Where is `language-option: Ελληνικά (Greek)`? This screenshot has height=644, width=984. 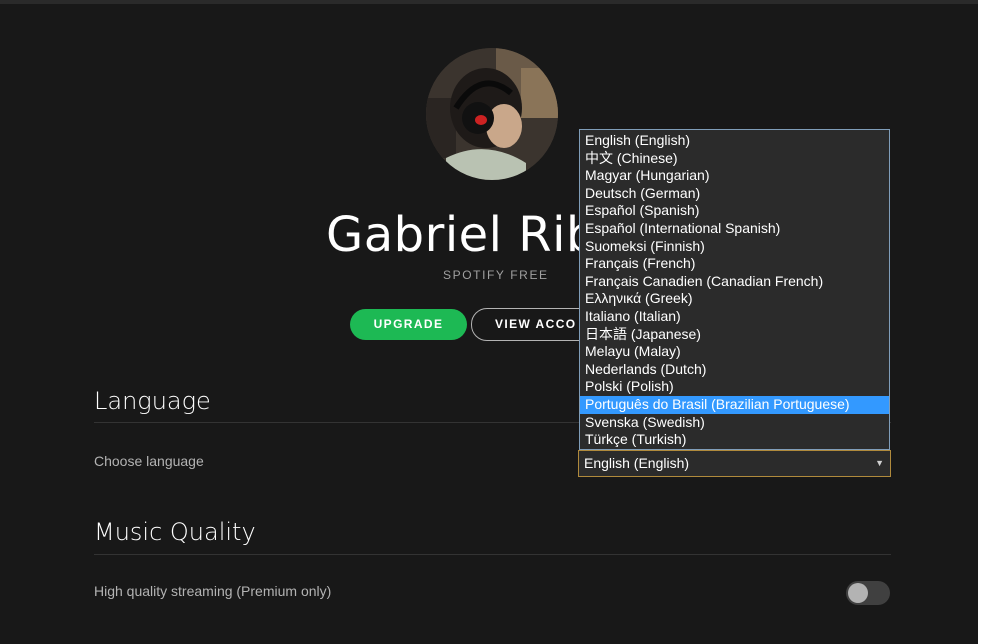
language-option: Ελληνικά (Greek) is located at coordinates (734, 299).